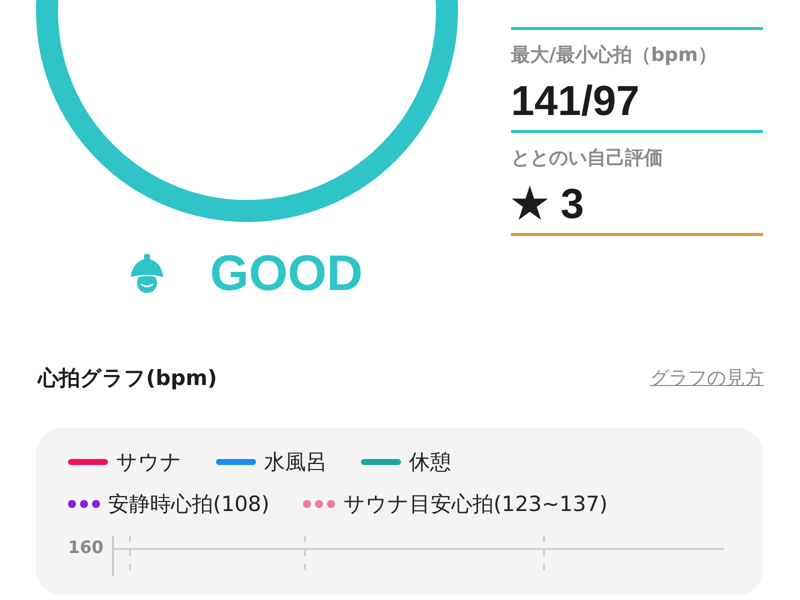 The width and height of the screenshot is (800, 600). What do you see at coordinates (147, 273) in the screenshot?
I see `sauna-hat-icon` at bounding box center [147, 273].